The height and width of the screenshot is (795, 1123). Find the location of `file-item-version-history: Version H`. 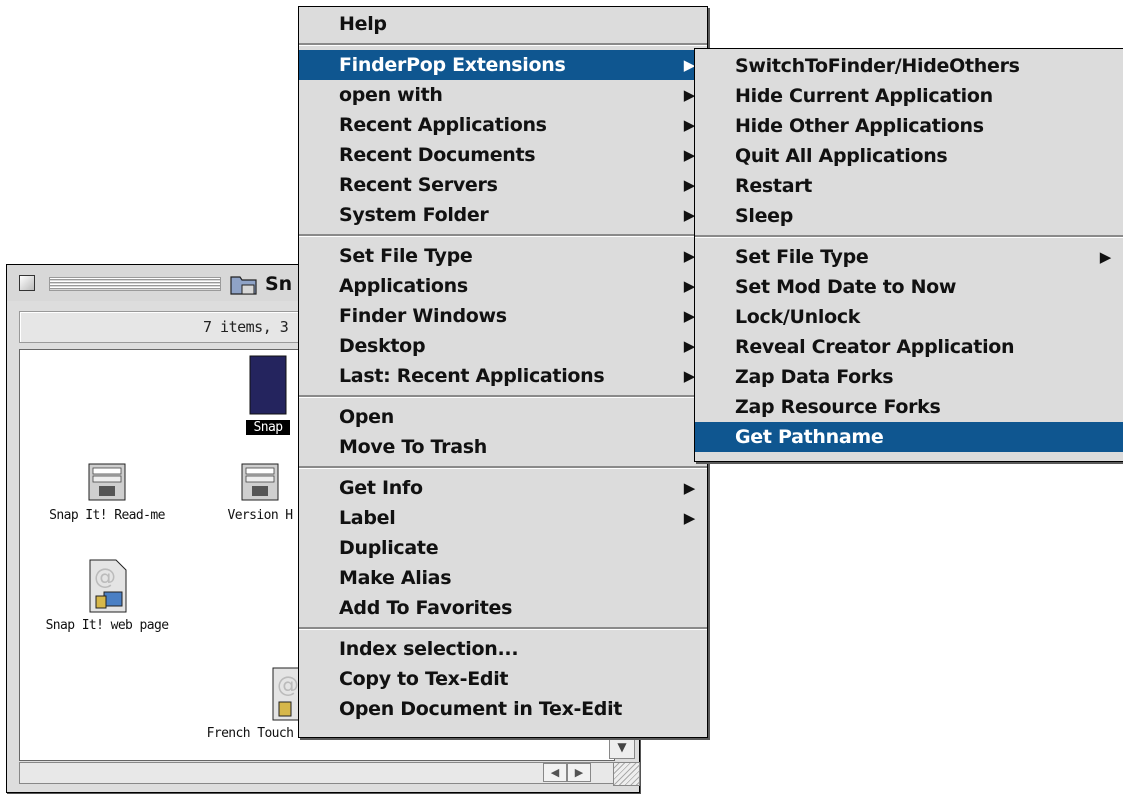

file-item-version-history: Version H is located at coordinates (260, 492).